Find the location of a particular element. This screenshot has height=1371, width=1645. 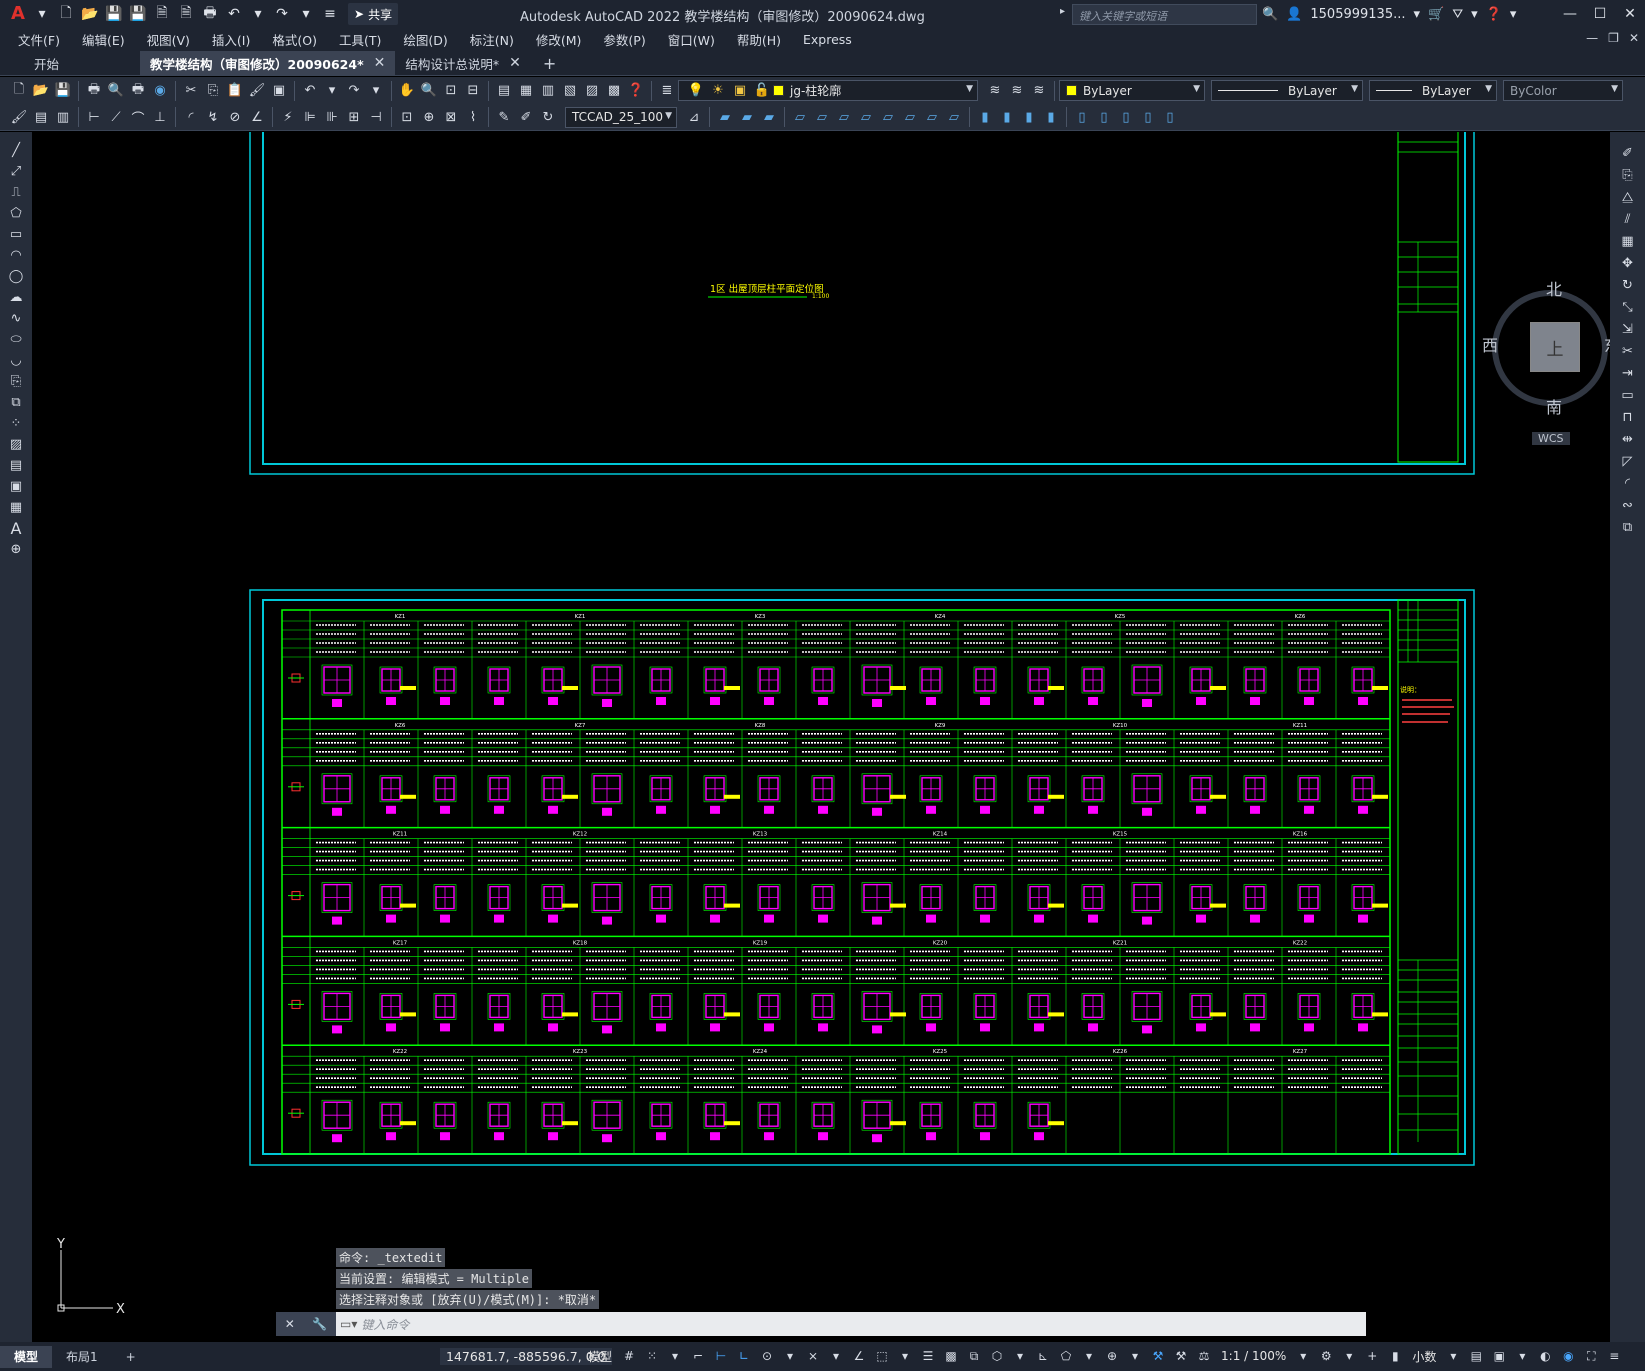

modify-rotate-icon: ▱ is located at coordinates (866, 117).